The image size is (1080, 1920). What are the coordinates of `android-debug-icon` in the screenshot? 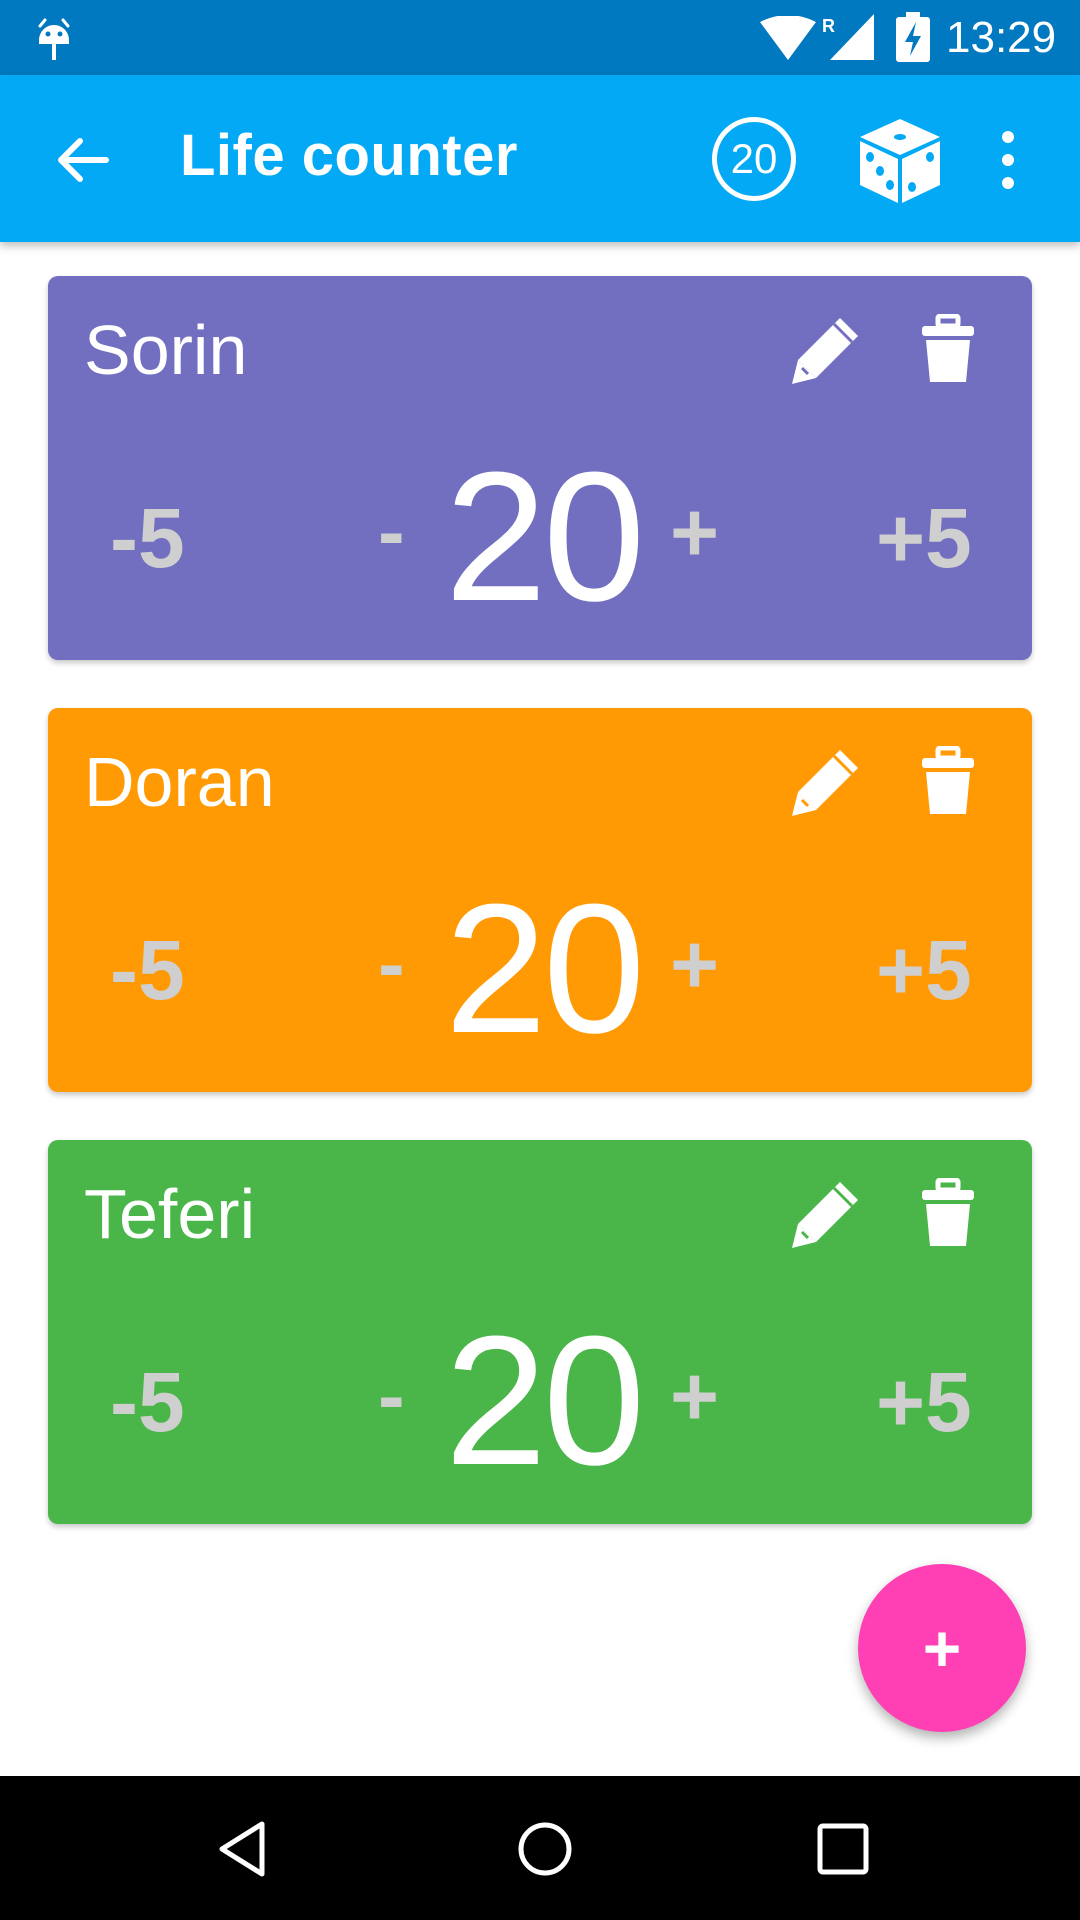 It's located at (54, 39).